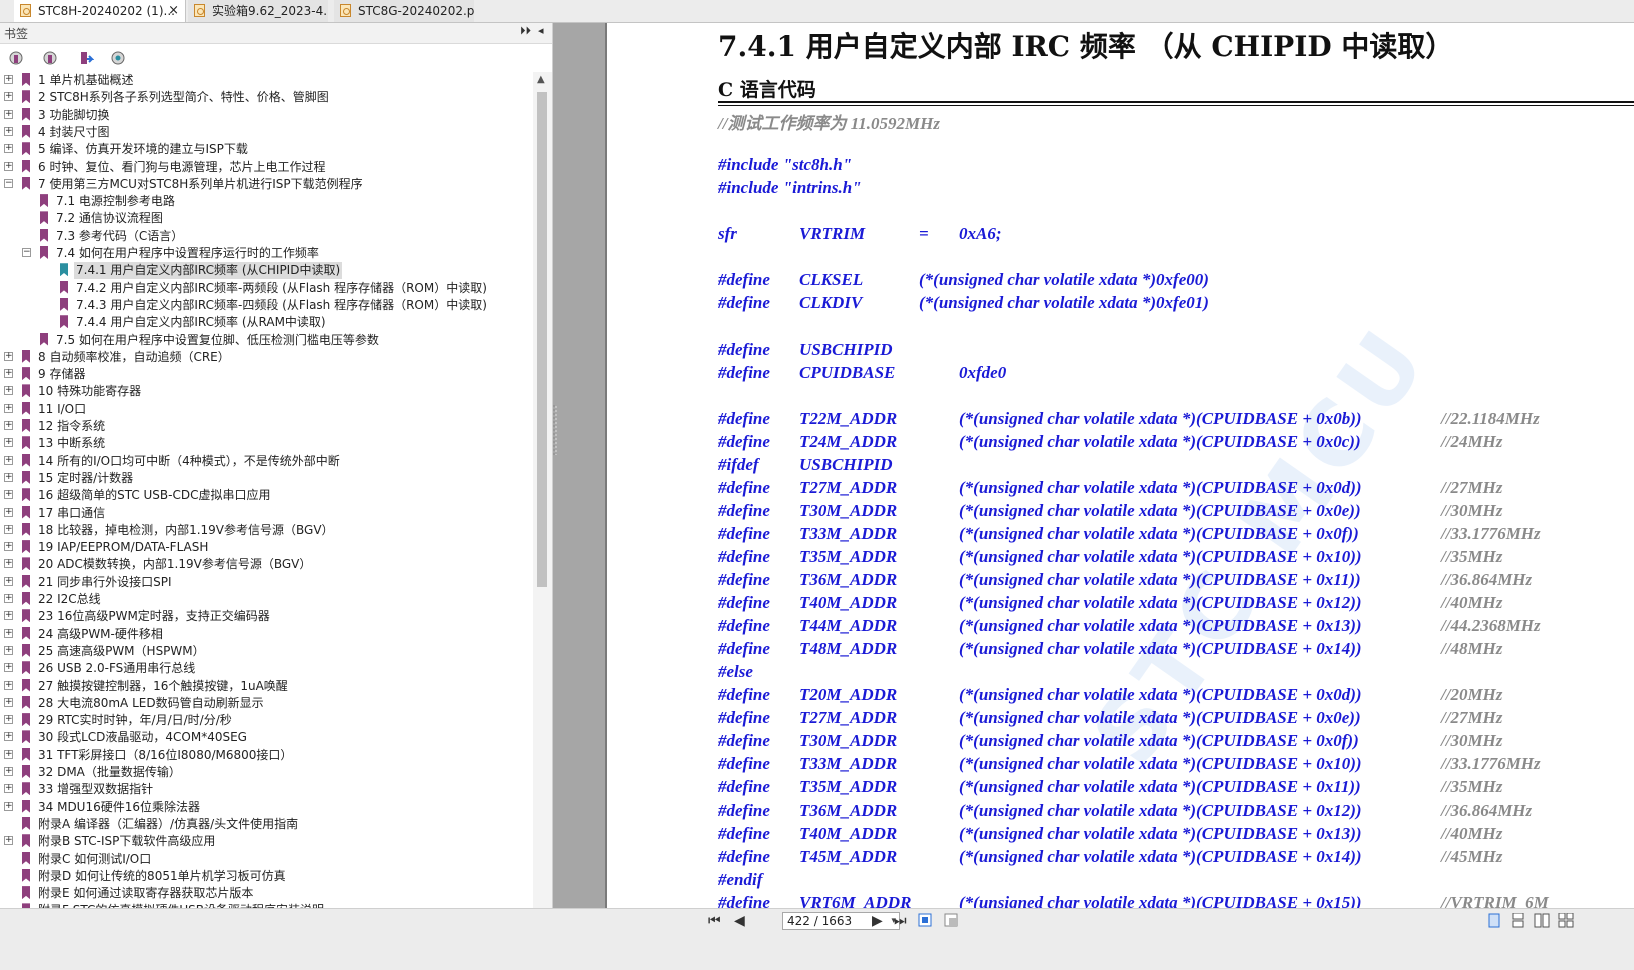 Image resolution: width=1634 pixels, height=970 pixels. What do you see at coordinates (266, 374) in the screenshot?
I see `bookmark-item: +9 存储器` at bounding box center [266, 374].